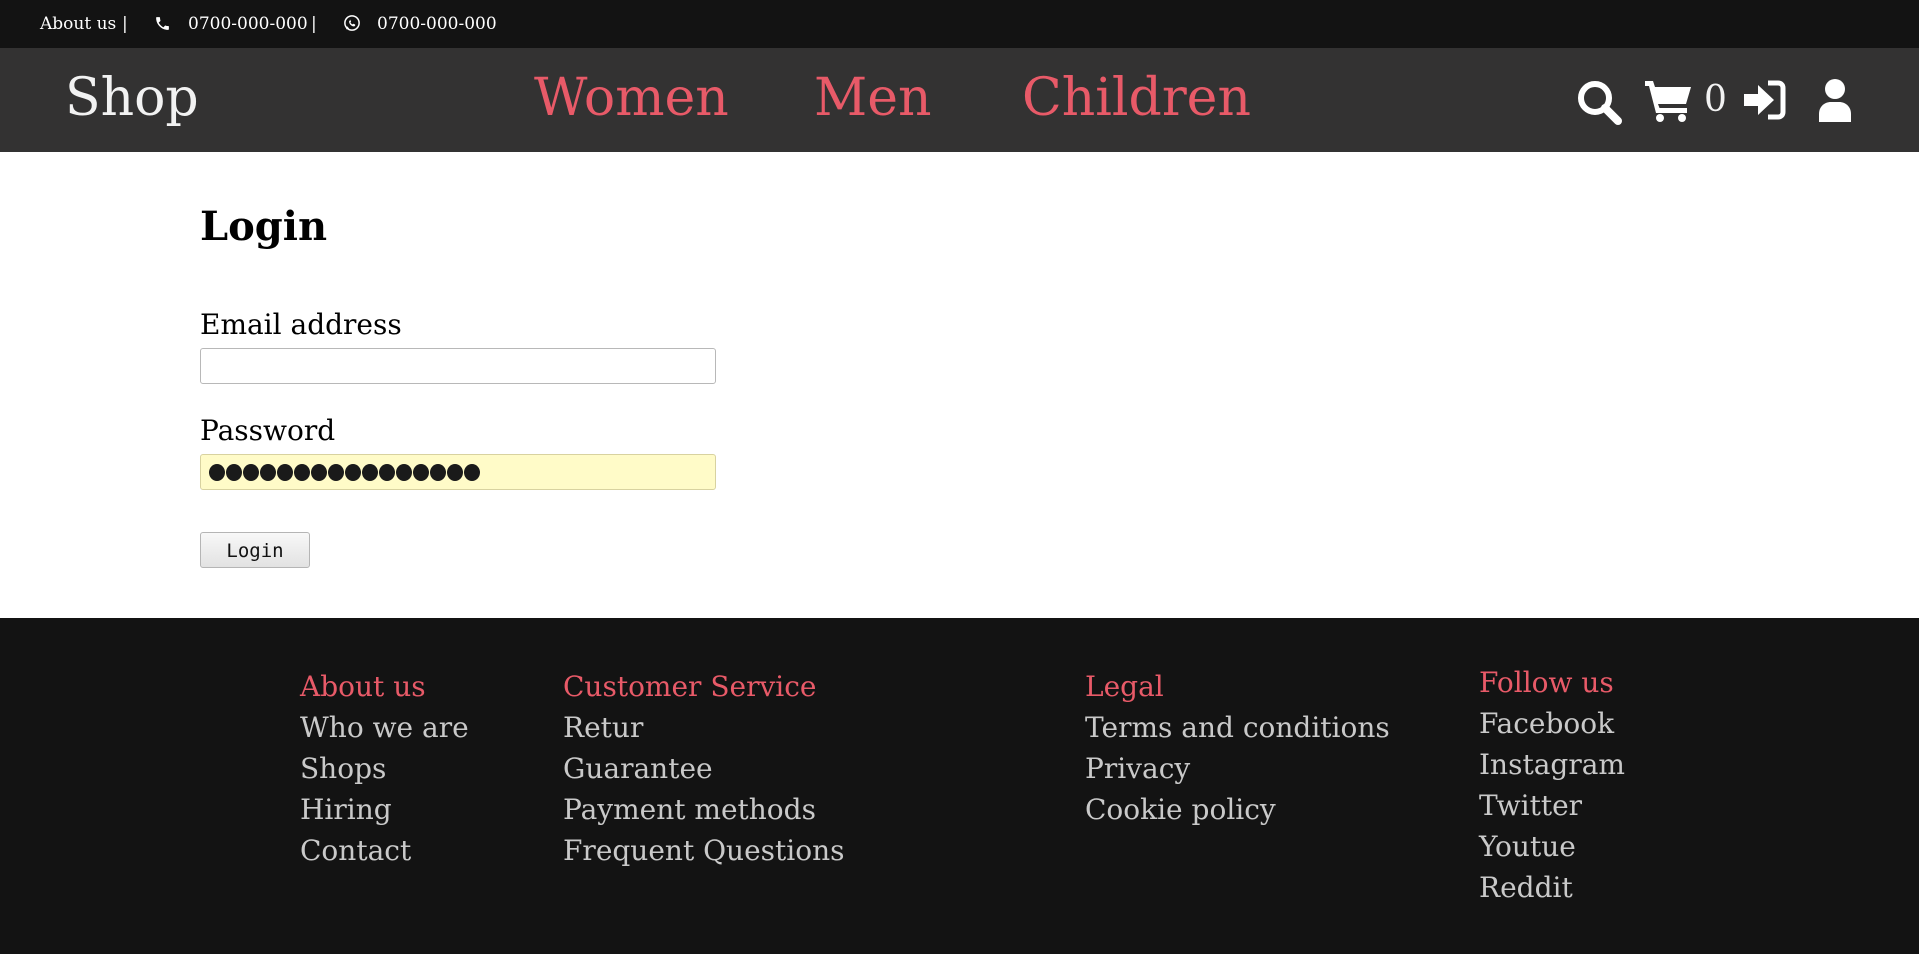 This screenshot has width=1919, height=954. Describe the element at coordinates (458, 366) in the screenshot. I see `email-field` at that location.